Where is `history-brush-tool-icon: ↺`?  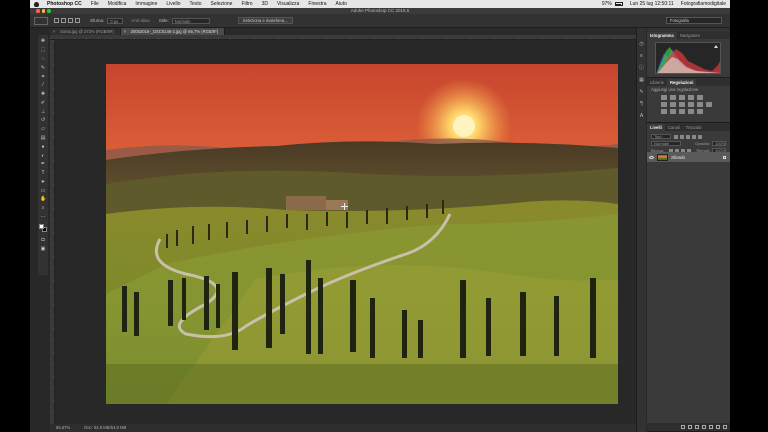
history-brush-tool-icon: ↺ is located at coordinates (43, 120).